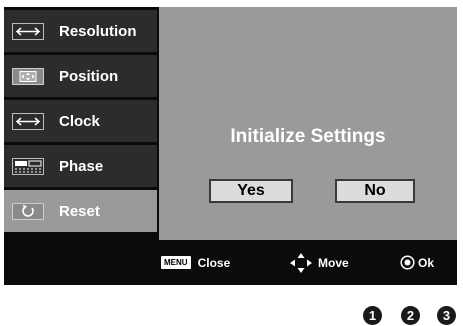 This screenshot has height=326, width=463. Describe the element at coordinates (417, 262) in the screenshot. I see `ok-hint: Ok` at that location.